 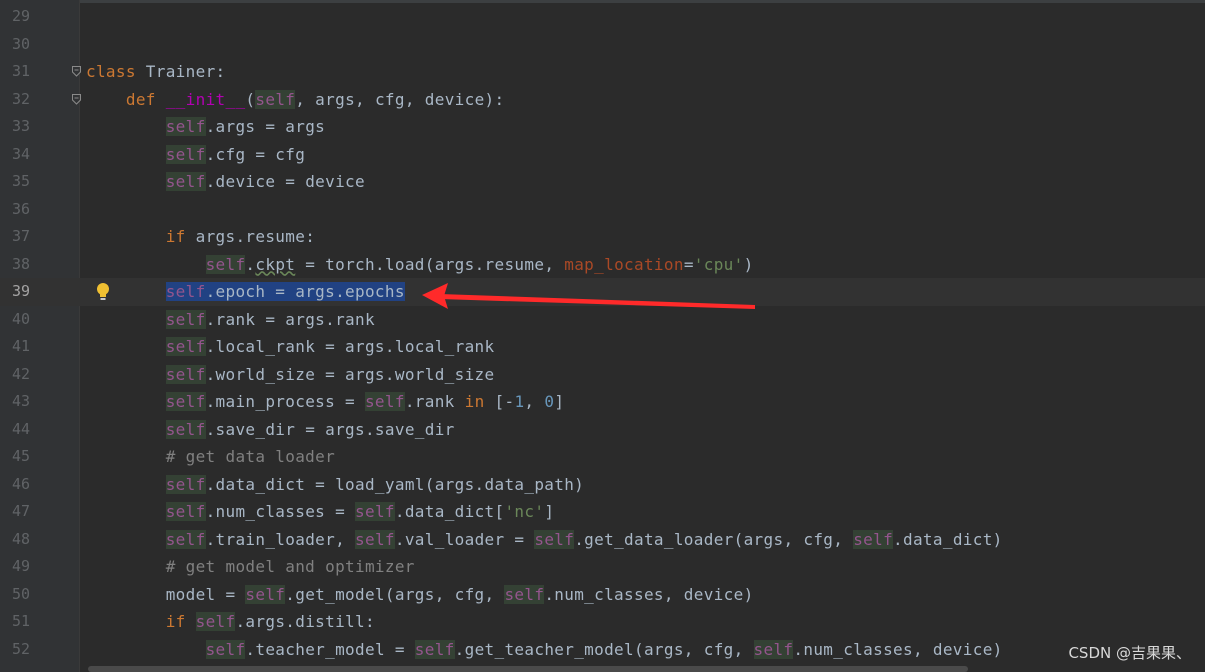 I want to click on line-number: 36, so click(x=20, y=208).